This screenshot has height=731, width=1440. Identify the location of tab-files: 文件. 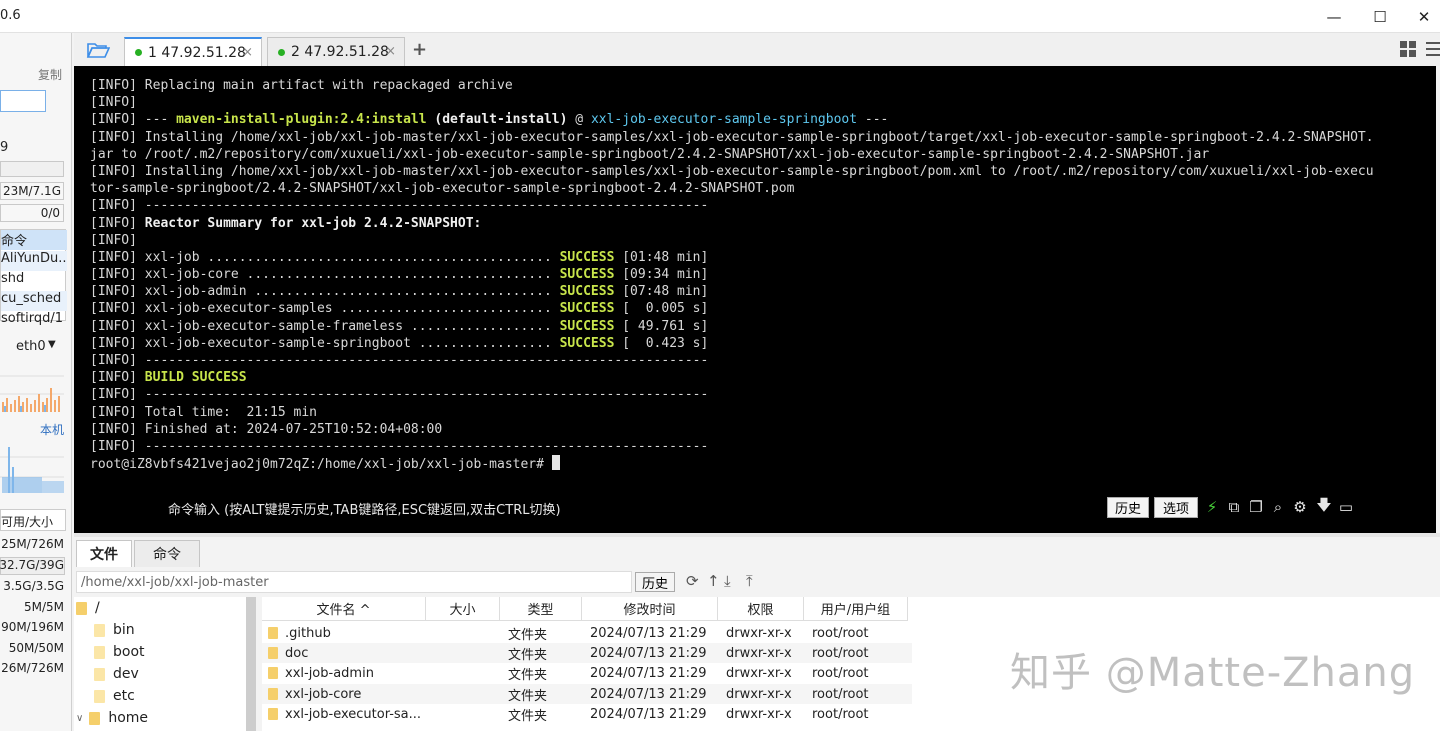
(104, 553).